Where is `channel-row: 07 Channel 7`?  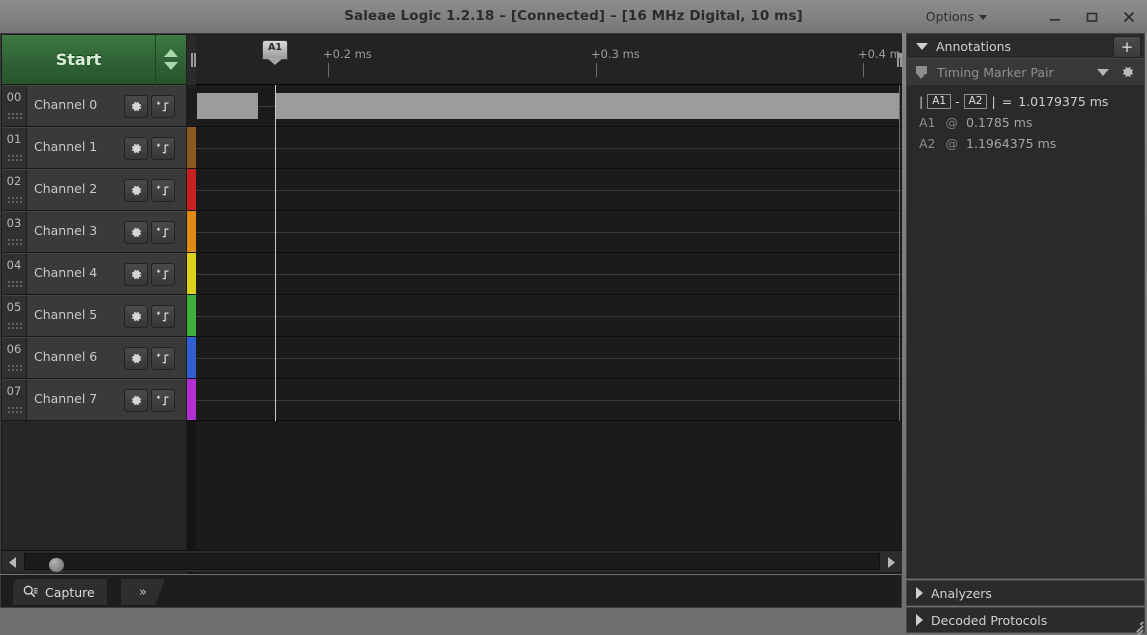 channel-row: 07 Channel 7 is located at coordinates (94, 400).